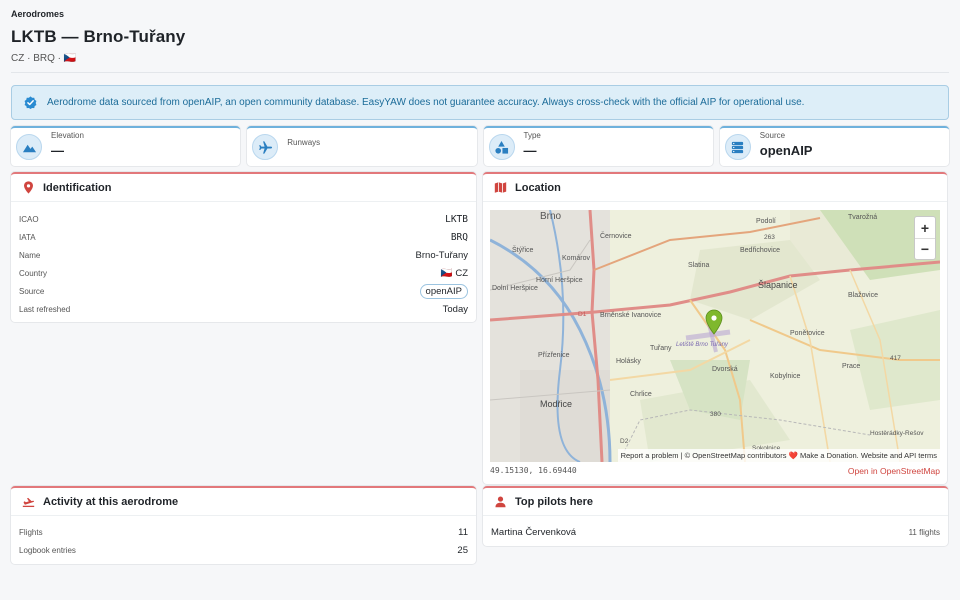  I want to click on kv-logbook-entries: Logbook entries 25, so click(243, 550).